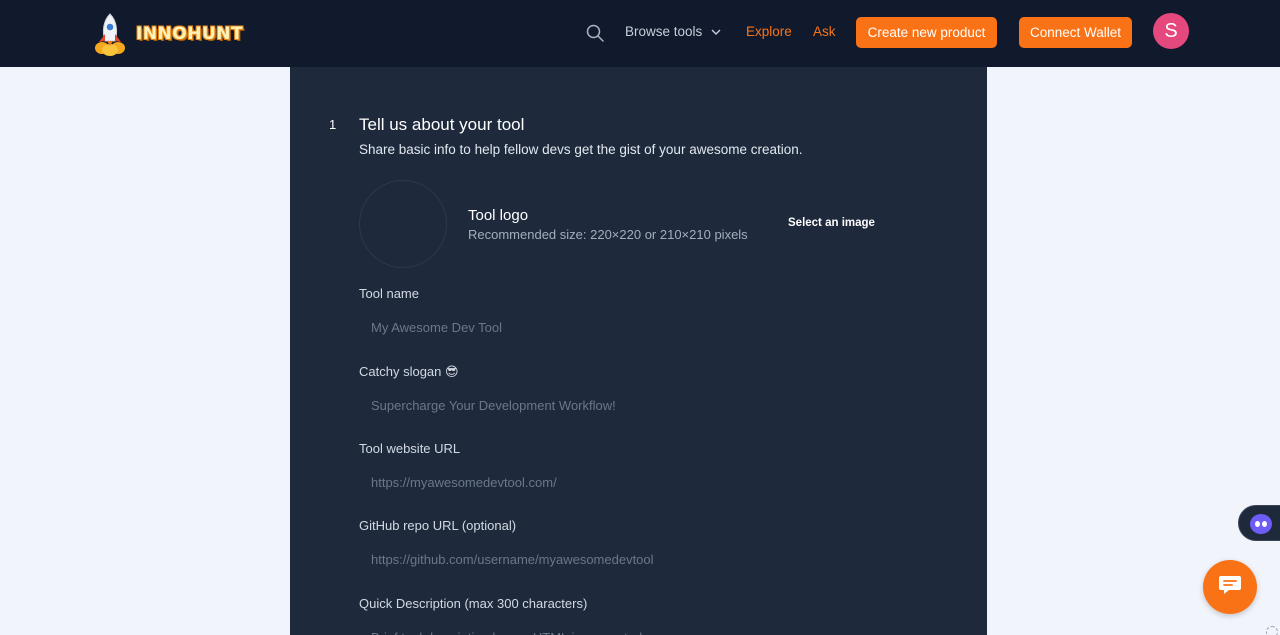  What do you see at coordinates (110, 34) in the screenshot?
I see `rocket-logo-icon` at bounding box center [110, 34].